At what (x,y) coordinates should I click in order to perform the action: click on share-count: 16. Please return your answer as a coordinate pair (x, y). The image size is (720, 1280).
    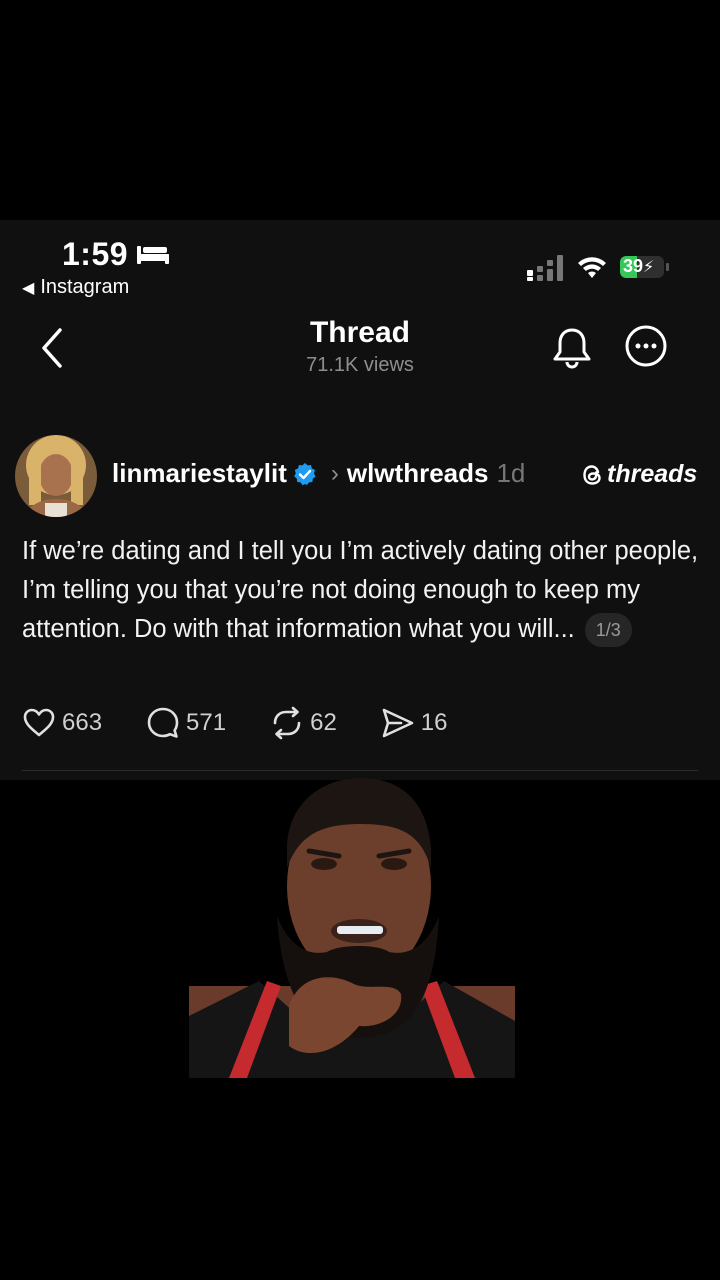
    Looking at the image, I should click on (434, 722).